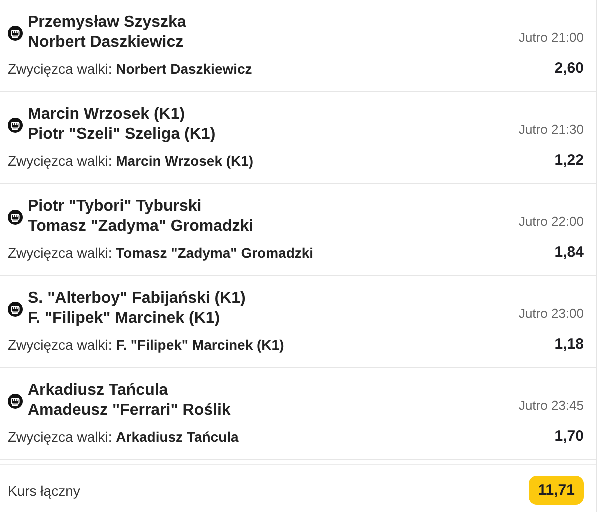 The image size is (597, 512). What do you see at coordinates (130, 411) in the screenshot?
I see `fighter-name: Amadeusz "Ferrari" Roślik` at bounding box center [130, 411].